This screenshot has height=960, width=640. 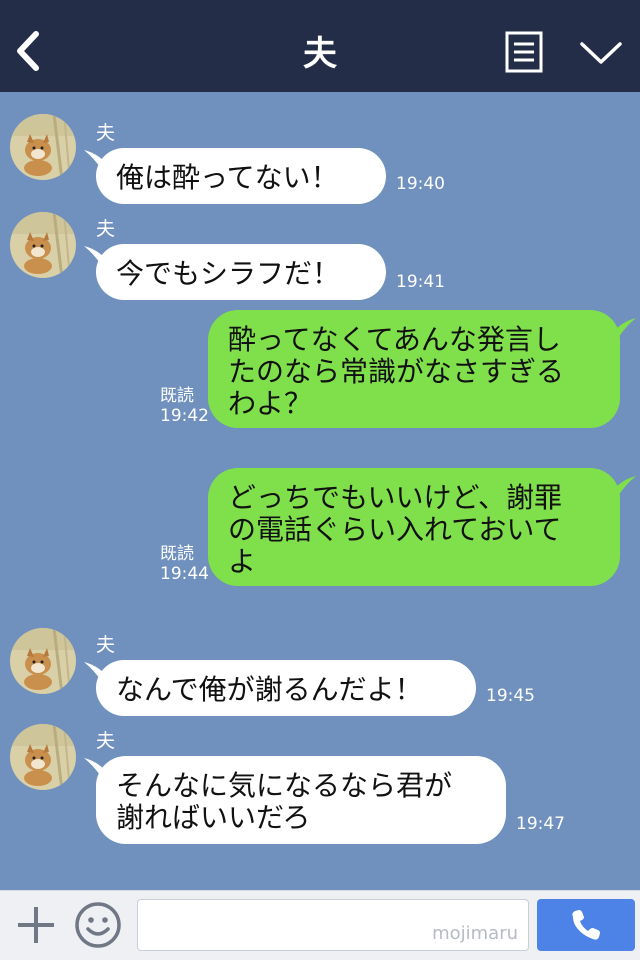 What do you see at coordinates (269, 689) in the screenshot?
I see `message-line: なんで俺が謝るんだよ！` at bounding box center [269, 689].